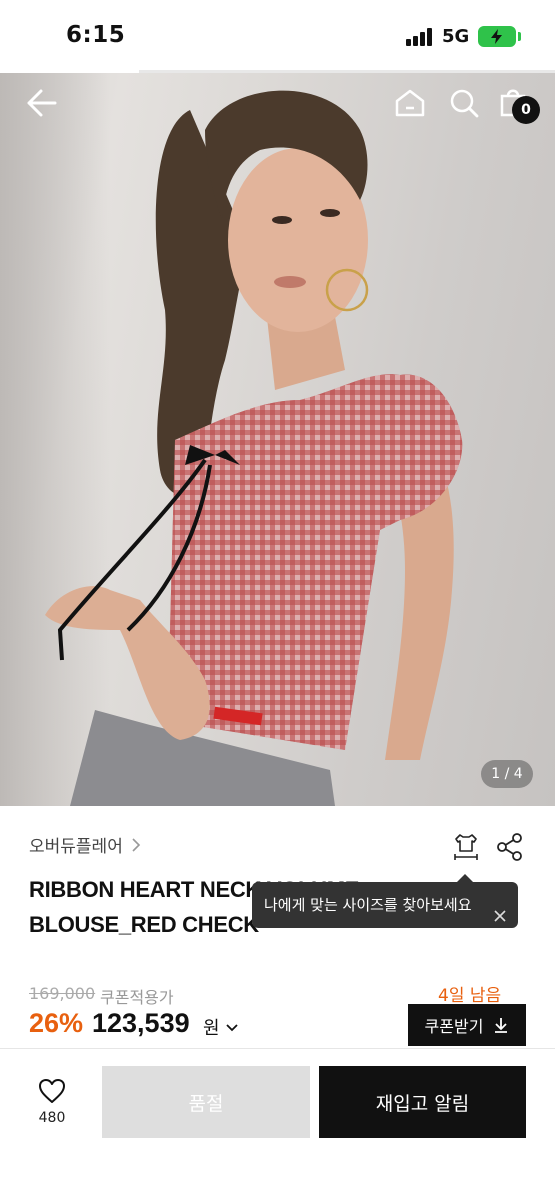  Describe the element at coordinates (420, 37) in the screenshot. I see `signal-icon` at that location.